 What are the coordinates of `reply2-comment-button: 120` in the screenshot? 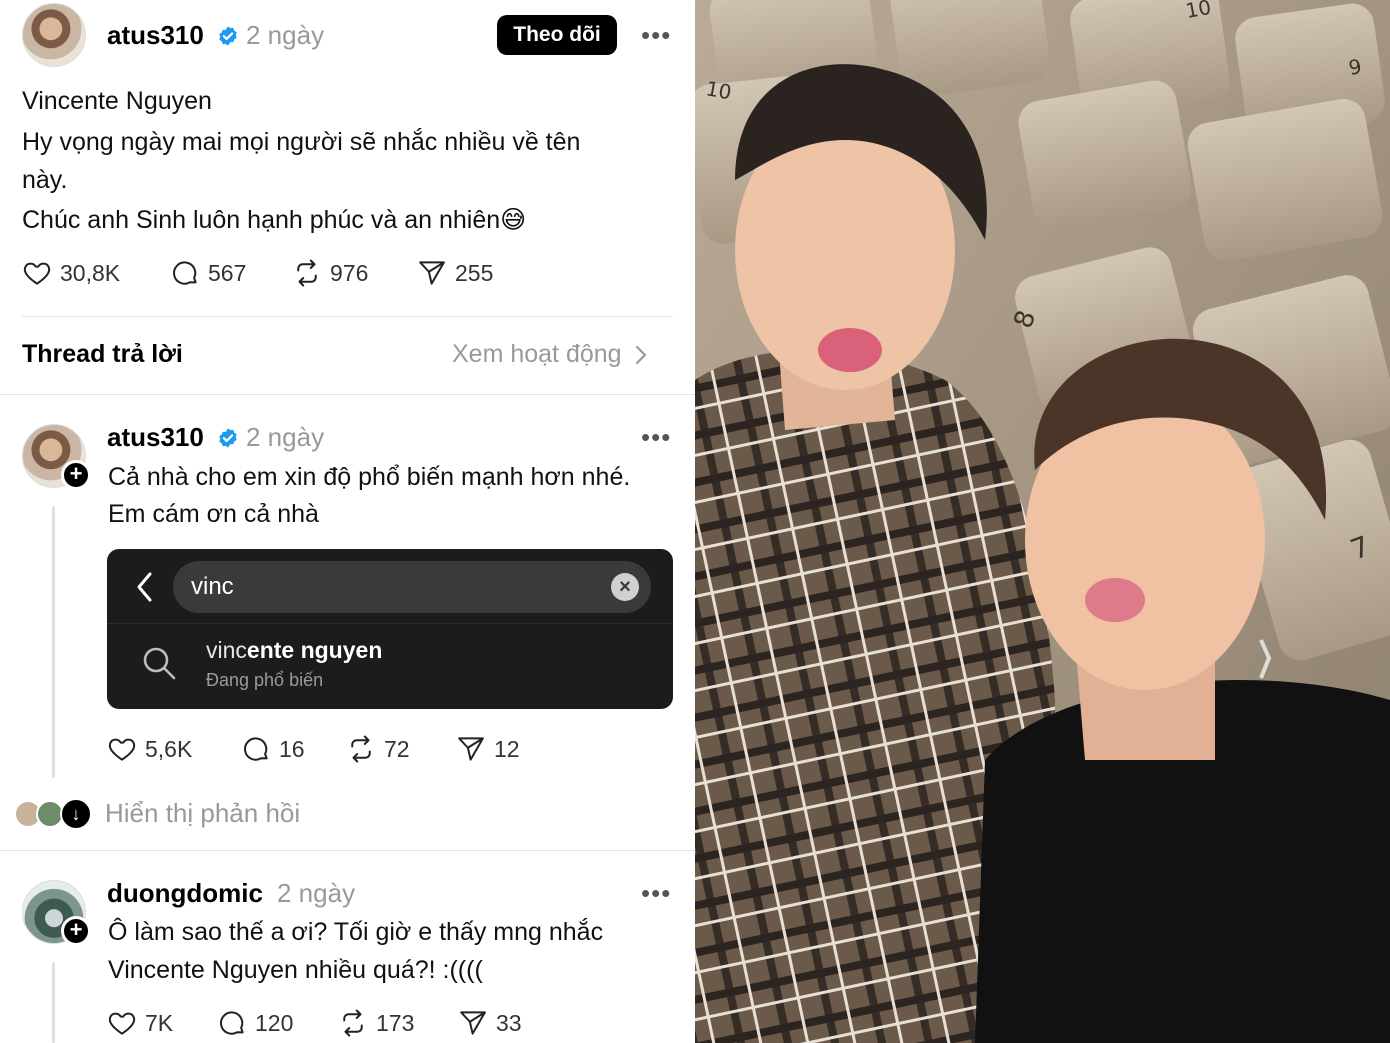 It's located at (255, 1023).